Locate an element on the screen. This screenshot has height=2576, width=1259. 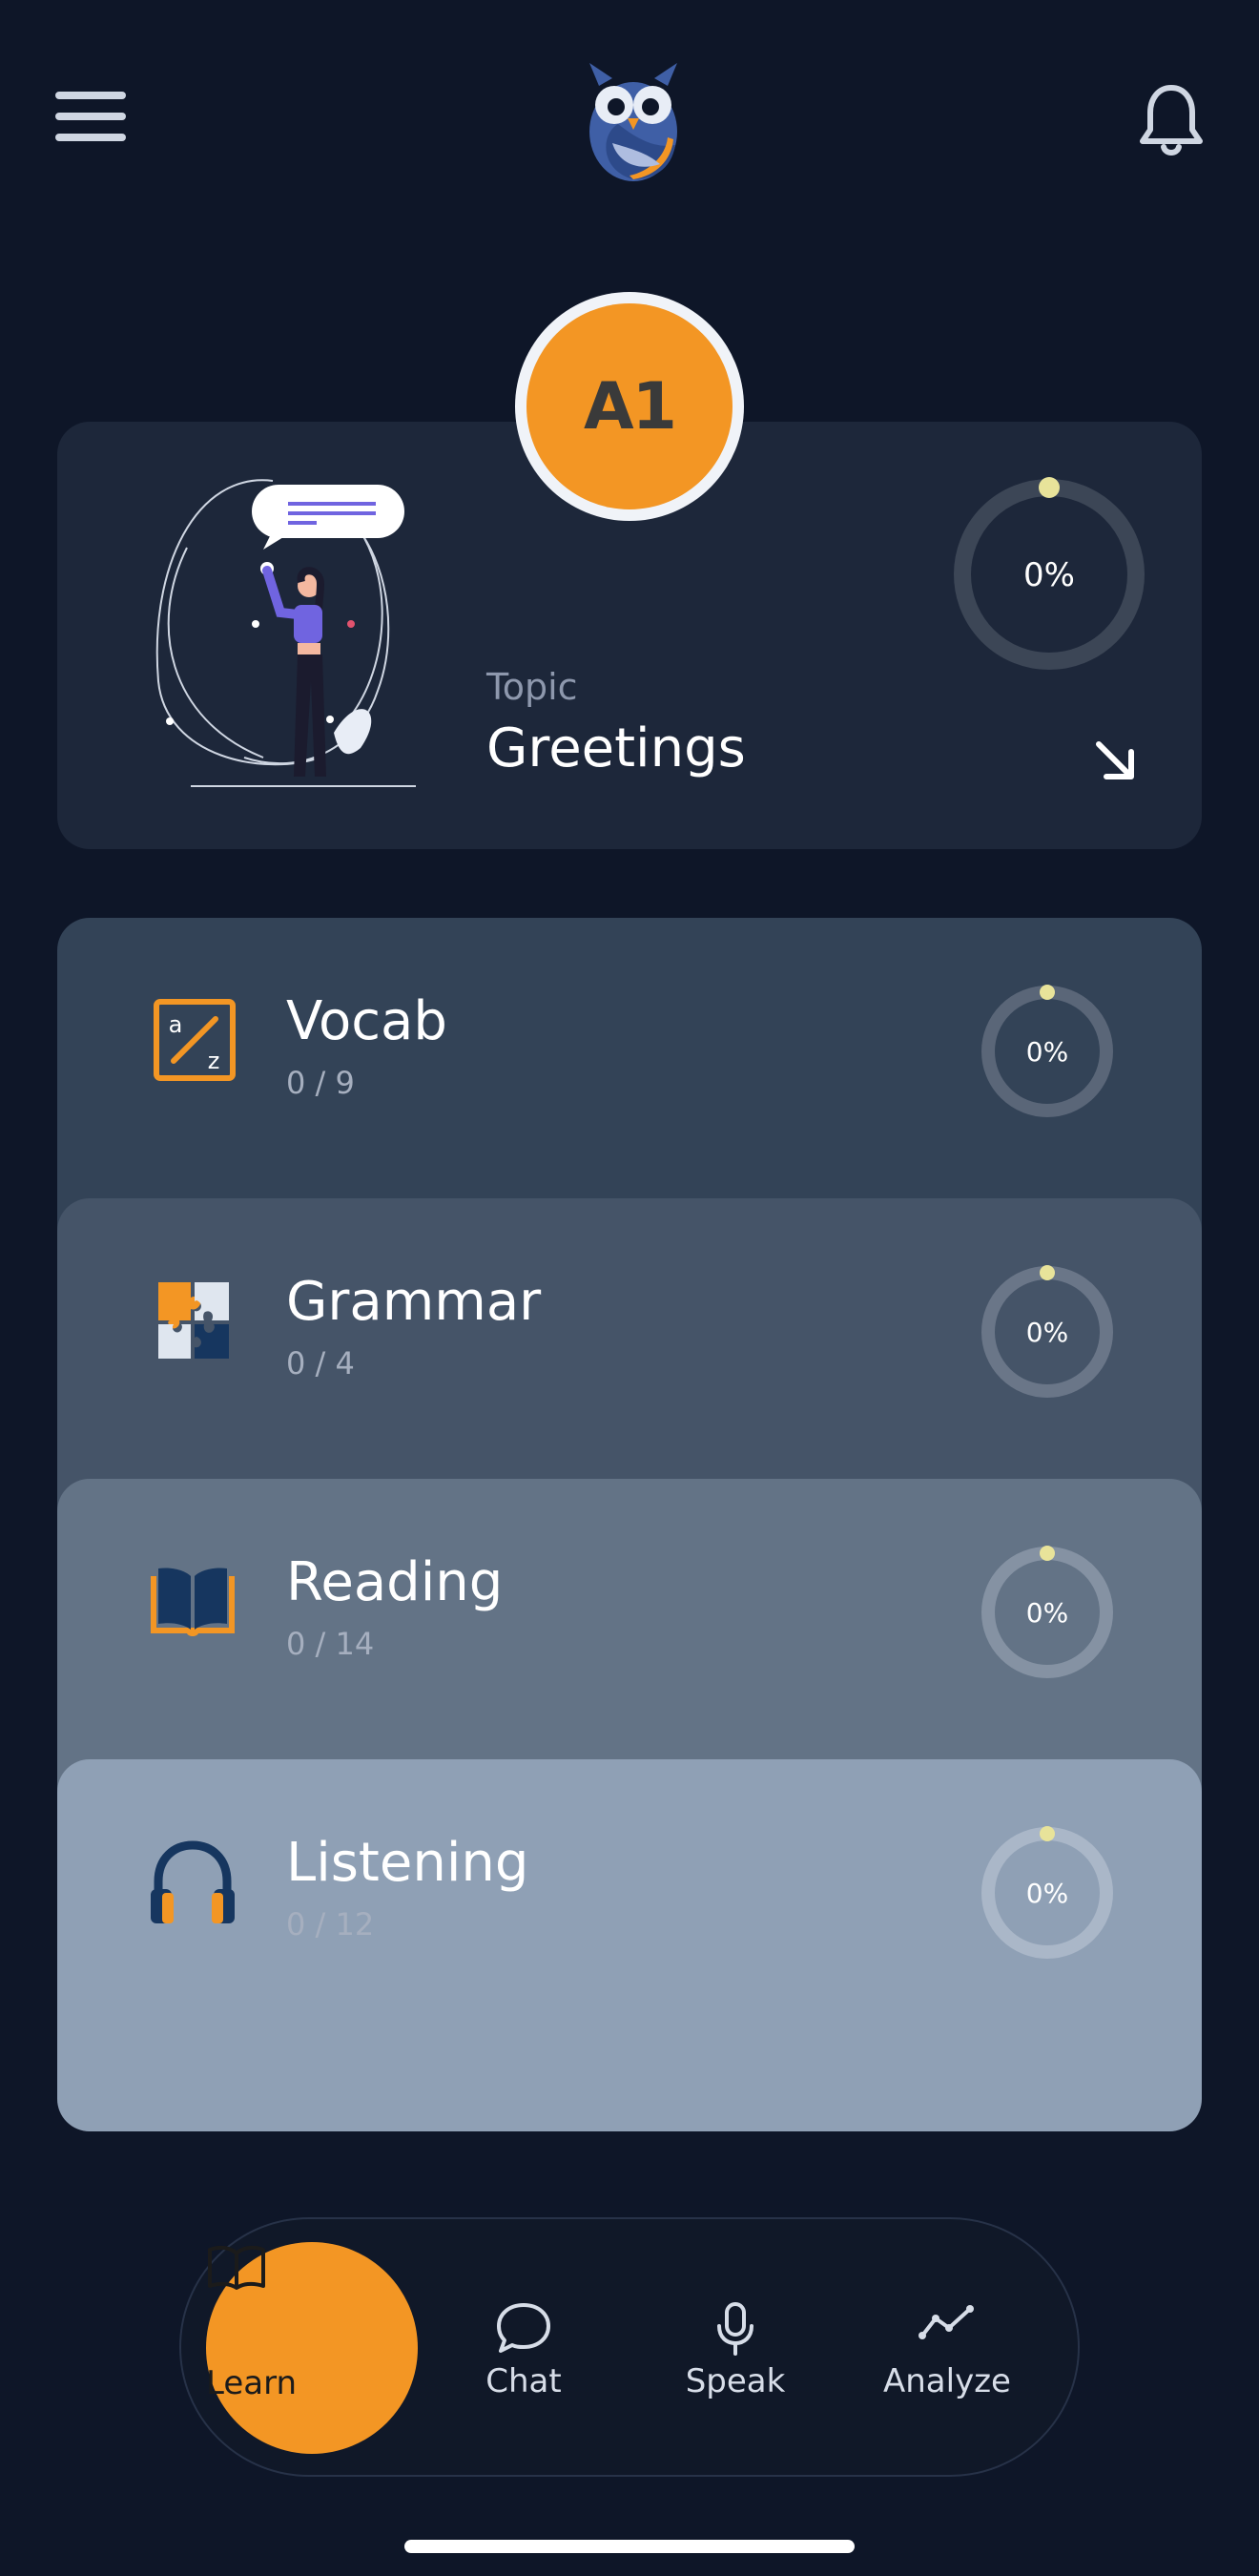
topic-progress-label: 0% is located at coordinates (1049, 575).